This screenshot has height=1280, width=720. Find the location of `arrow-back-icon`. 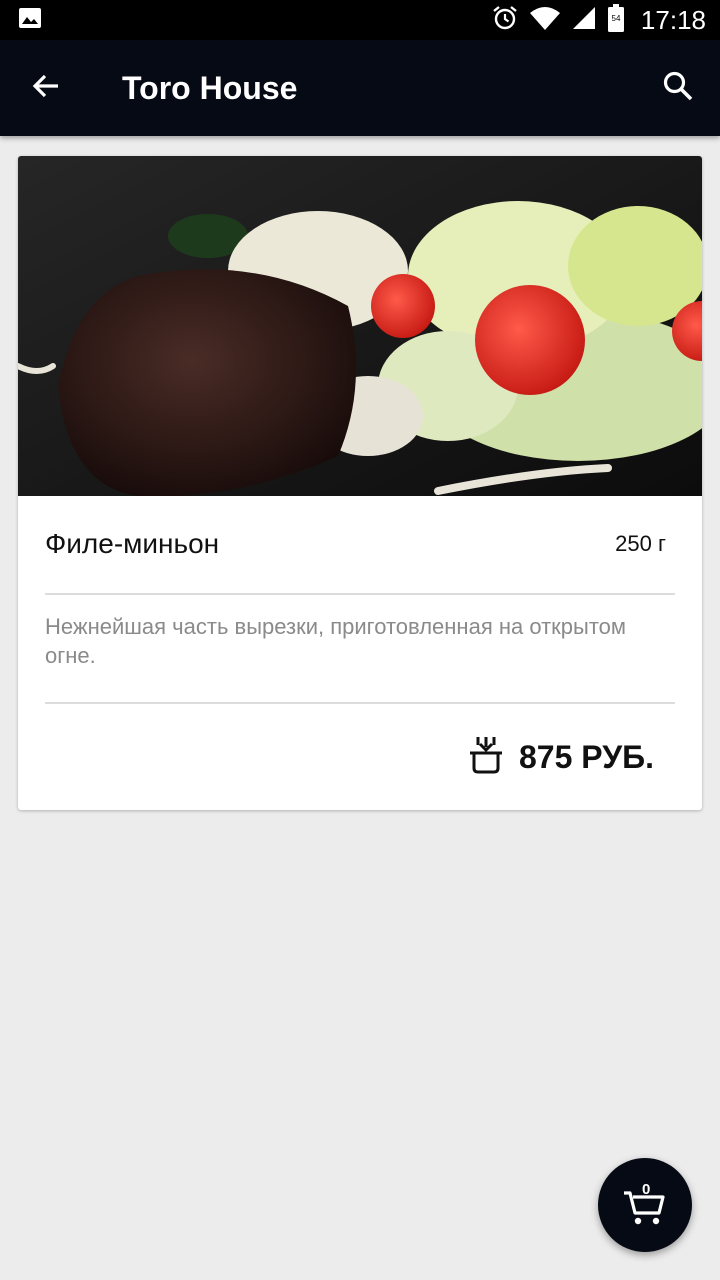

arrow-back-icon is located at coordinates (46, 88).